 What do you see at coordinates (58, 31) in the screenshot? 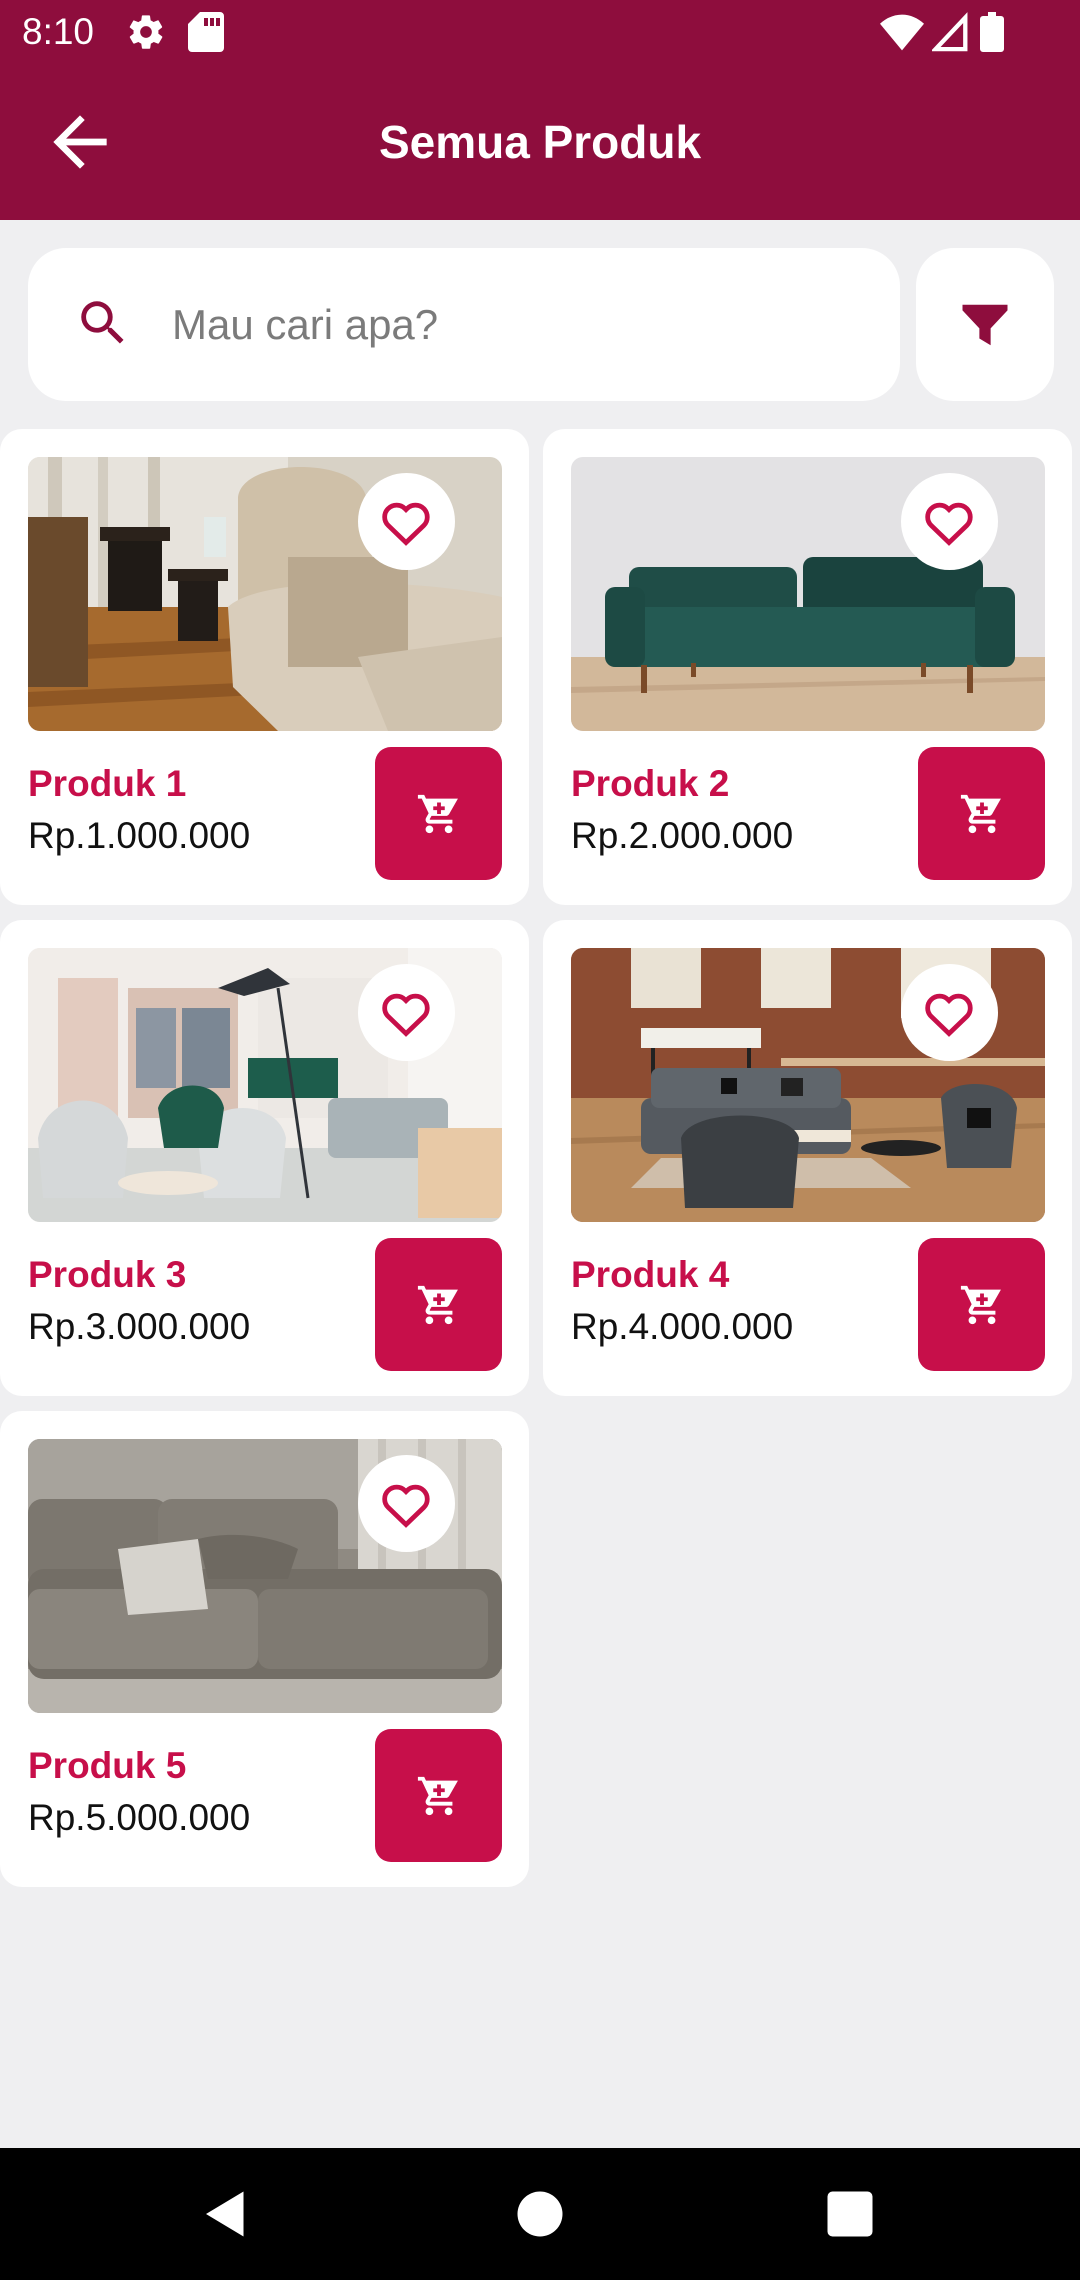
I see `status-time: 8:10` at bounding box center [58, 31].